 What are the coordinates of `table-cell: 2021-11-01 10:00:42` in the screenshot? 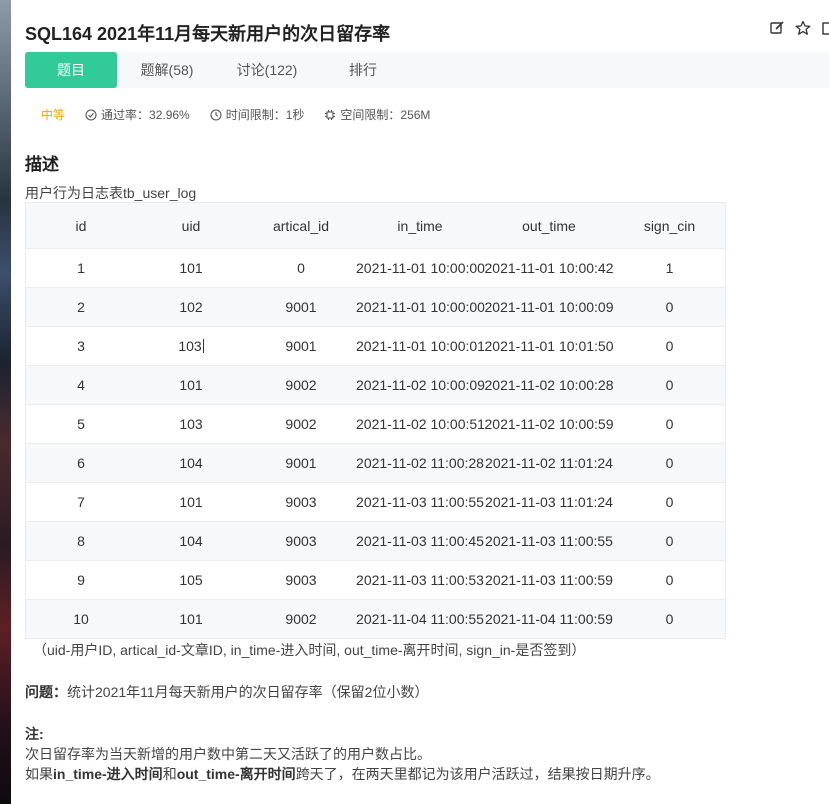 It's located at (549, 268).